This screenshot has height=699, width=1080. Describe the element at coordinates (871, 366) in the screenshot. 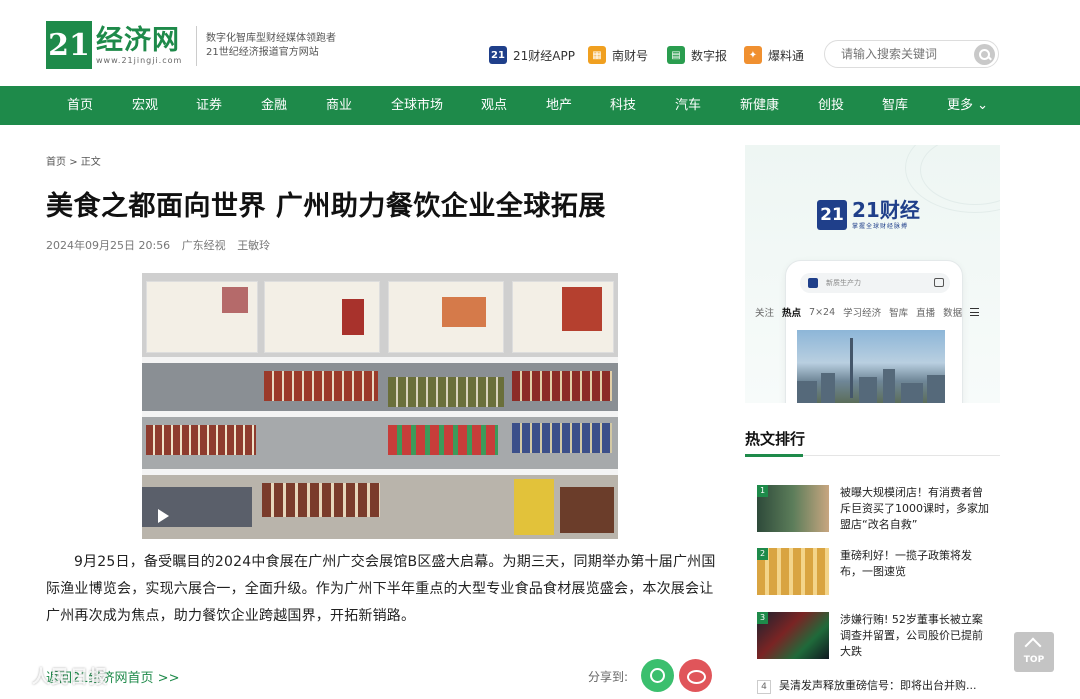

I see `ad-city-photo` at that location.